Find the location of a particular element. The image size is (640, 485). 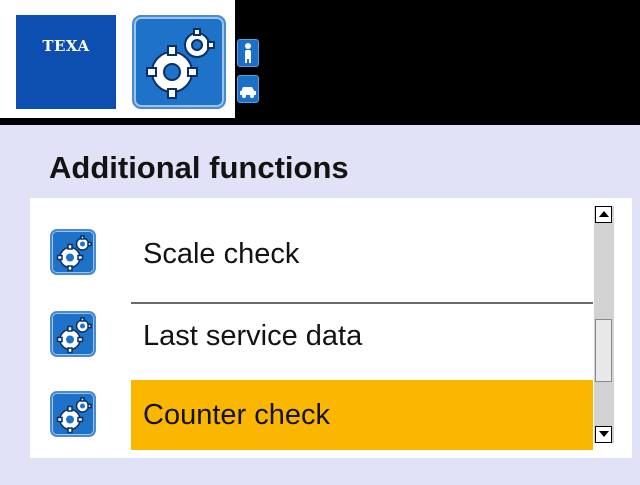

scroll-down-arrow-icon is located at coordinates (603, 434).